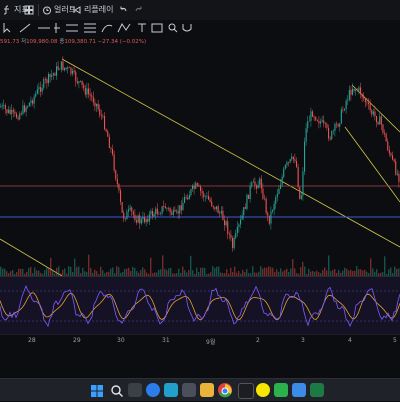 The width and height of the screenshot is (400, 402). Describe the element at coordinates (72, 28) in the screenshot. I see `channel-tool-icon` at that location.